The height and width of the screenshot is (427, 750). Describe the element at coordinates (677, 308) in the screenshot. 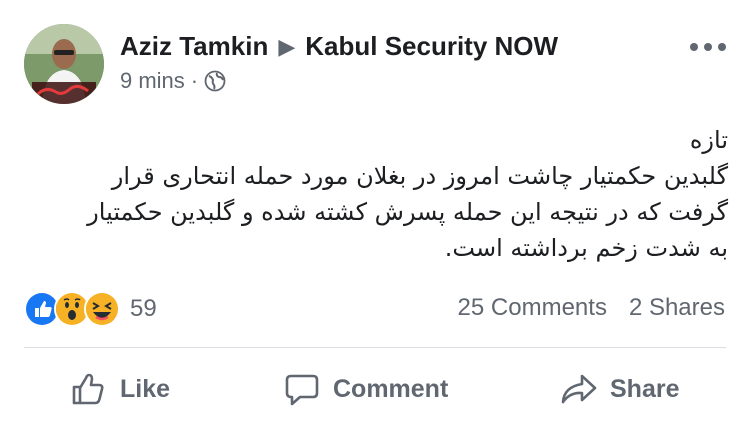

I see `shares-count-link: 2 Shares` at that location.